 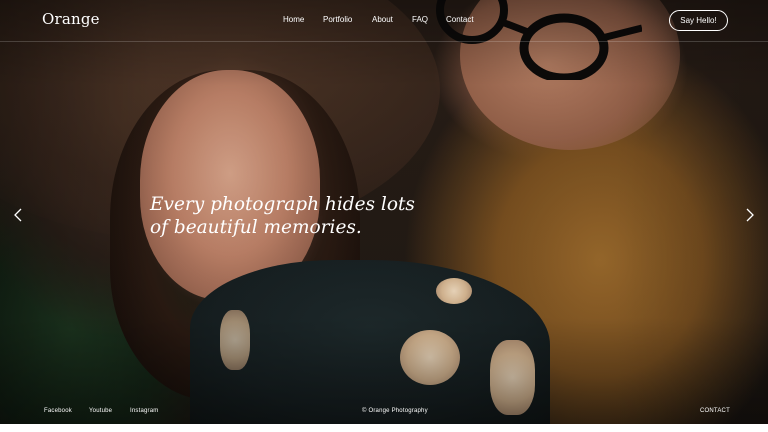 I want to click on bottom-edge, so click(x=384, y=428).